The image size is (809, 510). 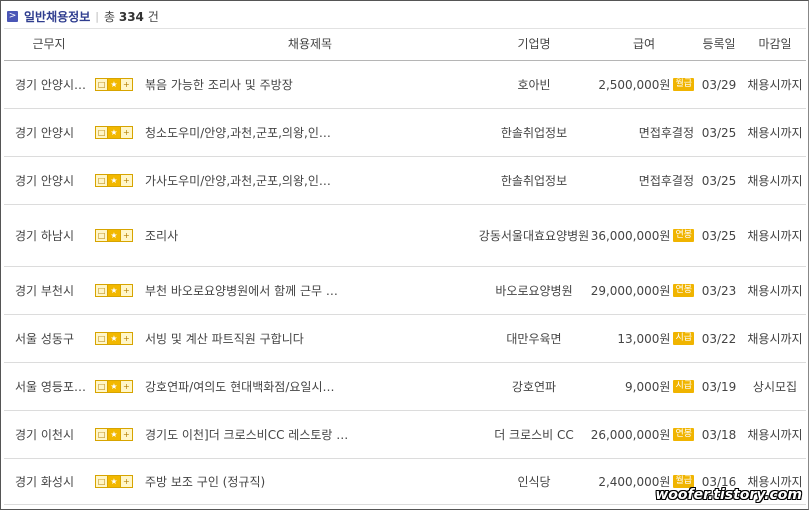 I want to click on row-location: 경기 하남시, so click(x=45, y=236).